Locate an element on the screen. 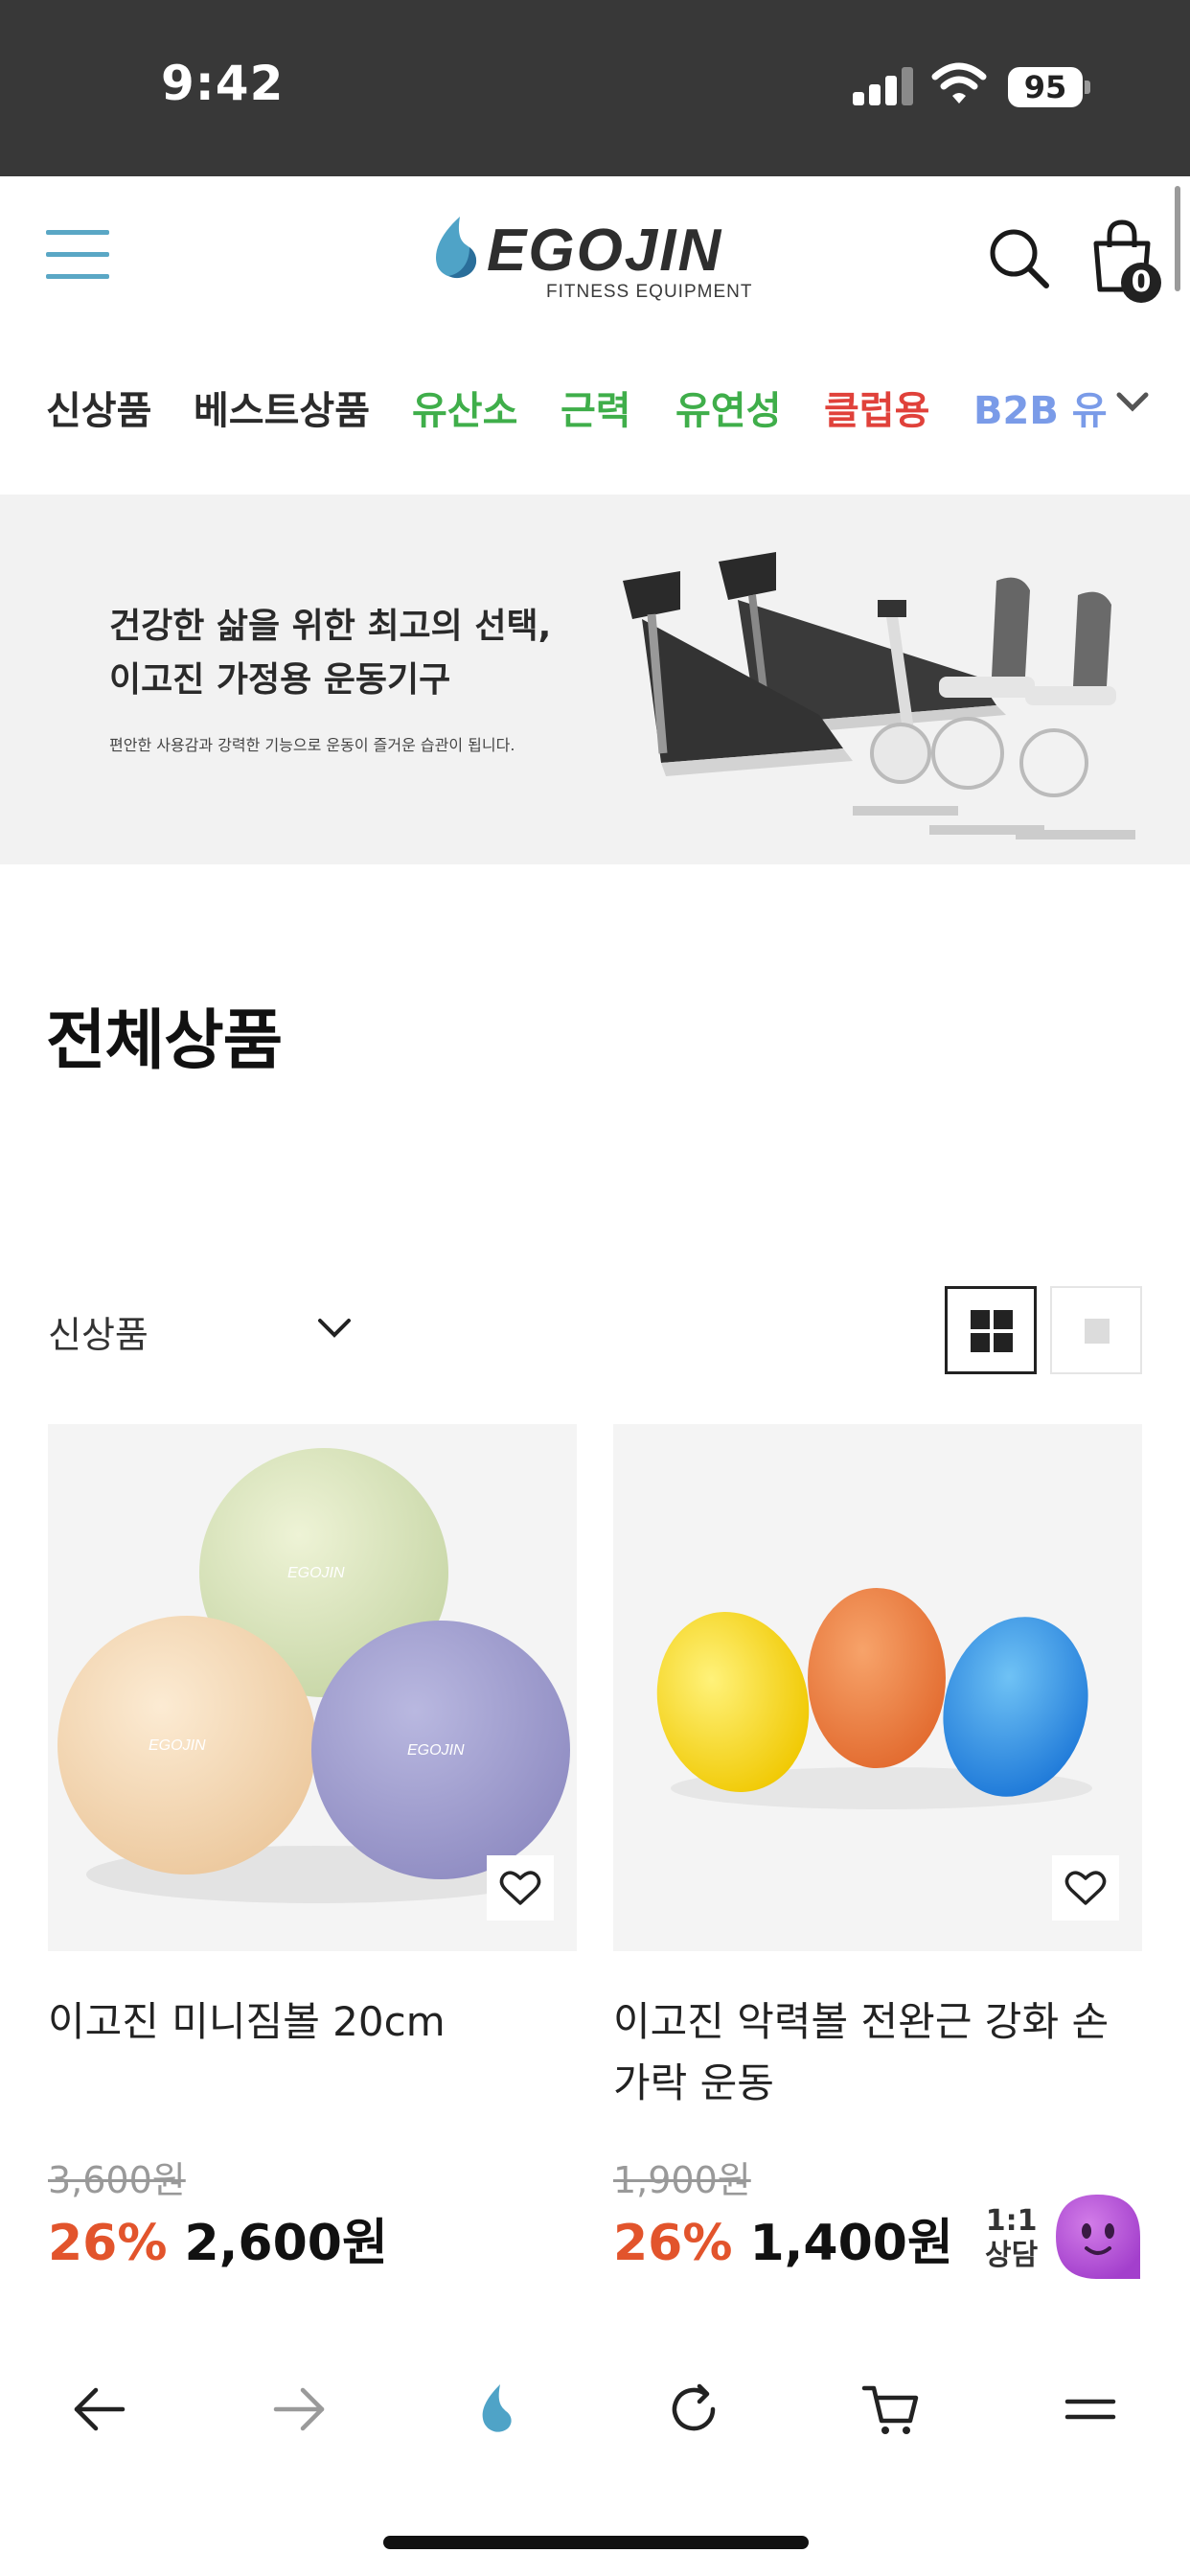 This screenshot has height=2576, width=1190. site-header: EGOJIN FITNESS EQUIPMENT 0 is located at coordinates (595, 253).